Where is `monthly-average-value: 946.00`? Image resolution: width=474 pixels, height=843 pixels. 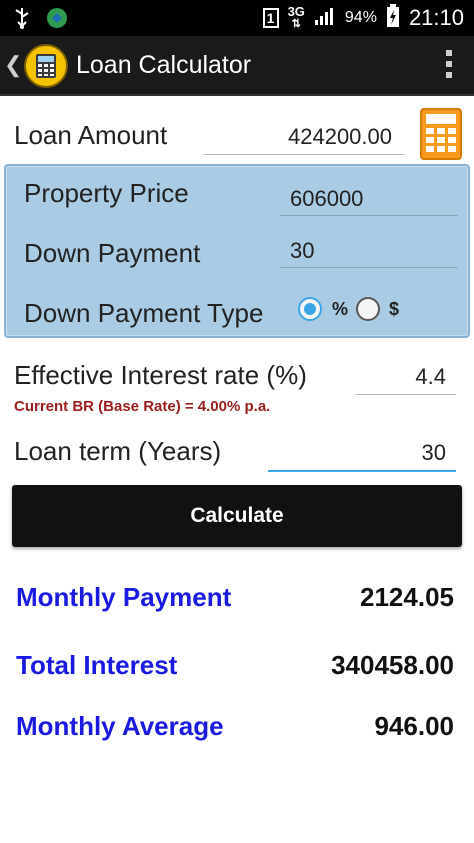 monthly-average-value: 946.00 is located at coordinates (414, 726).